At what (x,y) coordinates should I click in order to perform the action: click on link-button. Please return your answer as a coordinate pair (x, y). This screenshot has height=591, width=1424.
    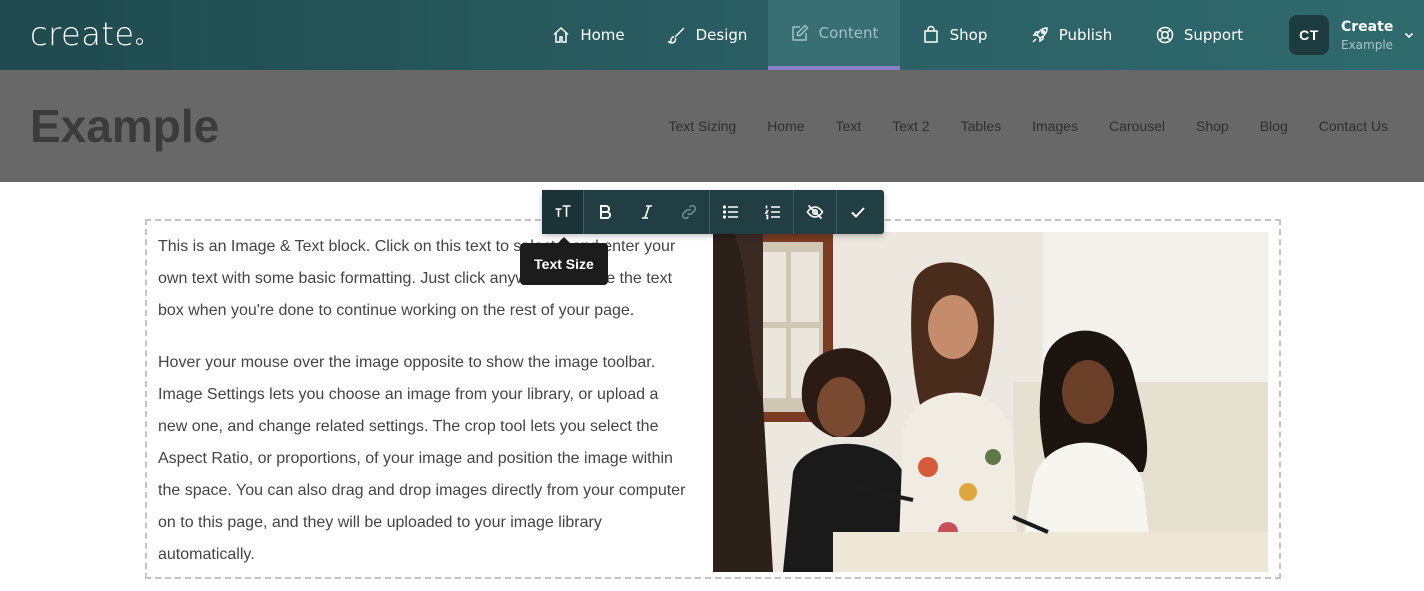
    Looking at the image, I should click on (689, 212).